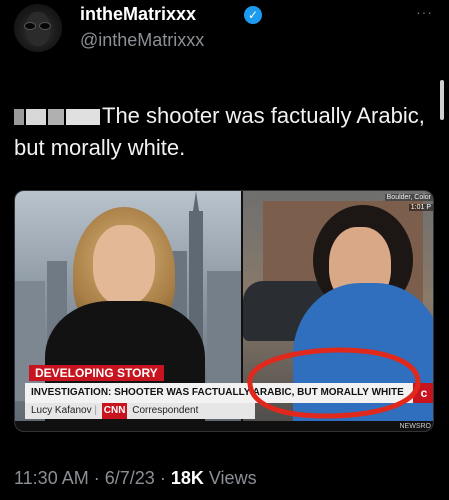  I want to click on location-label: Boulder, Color, so click(408, 197).